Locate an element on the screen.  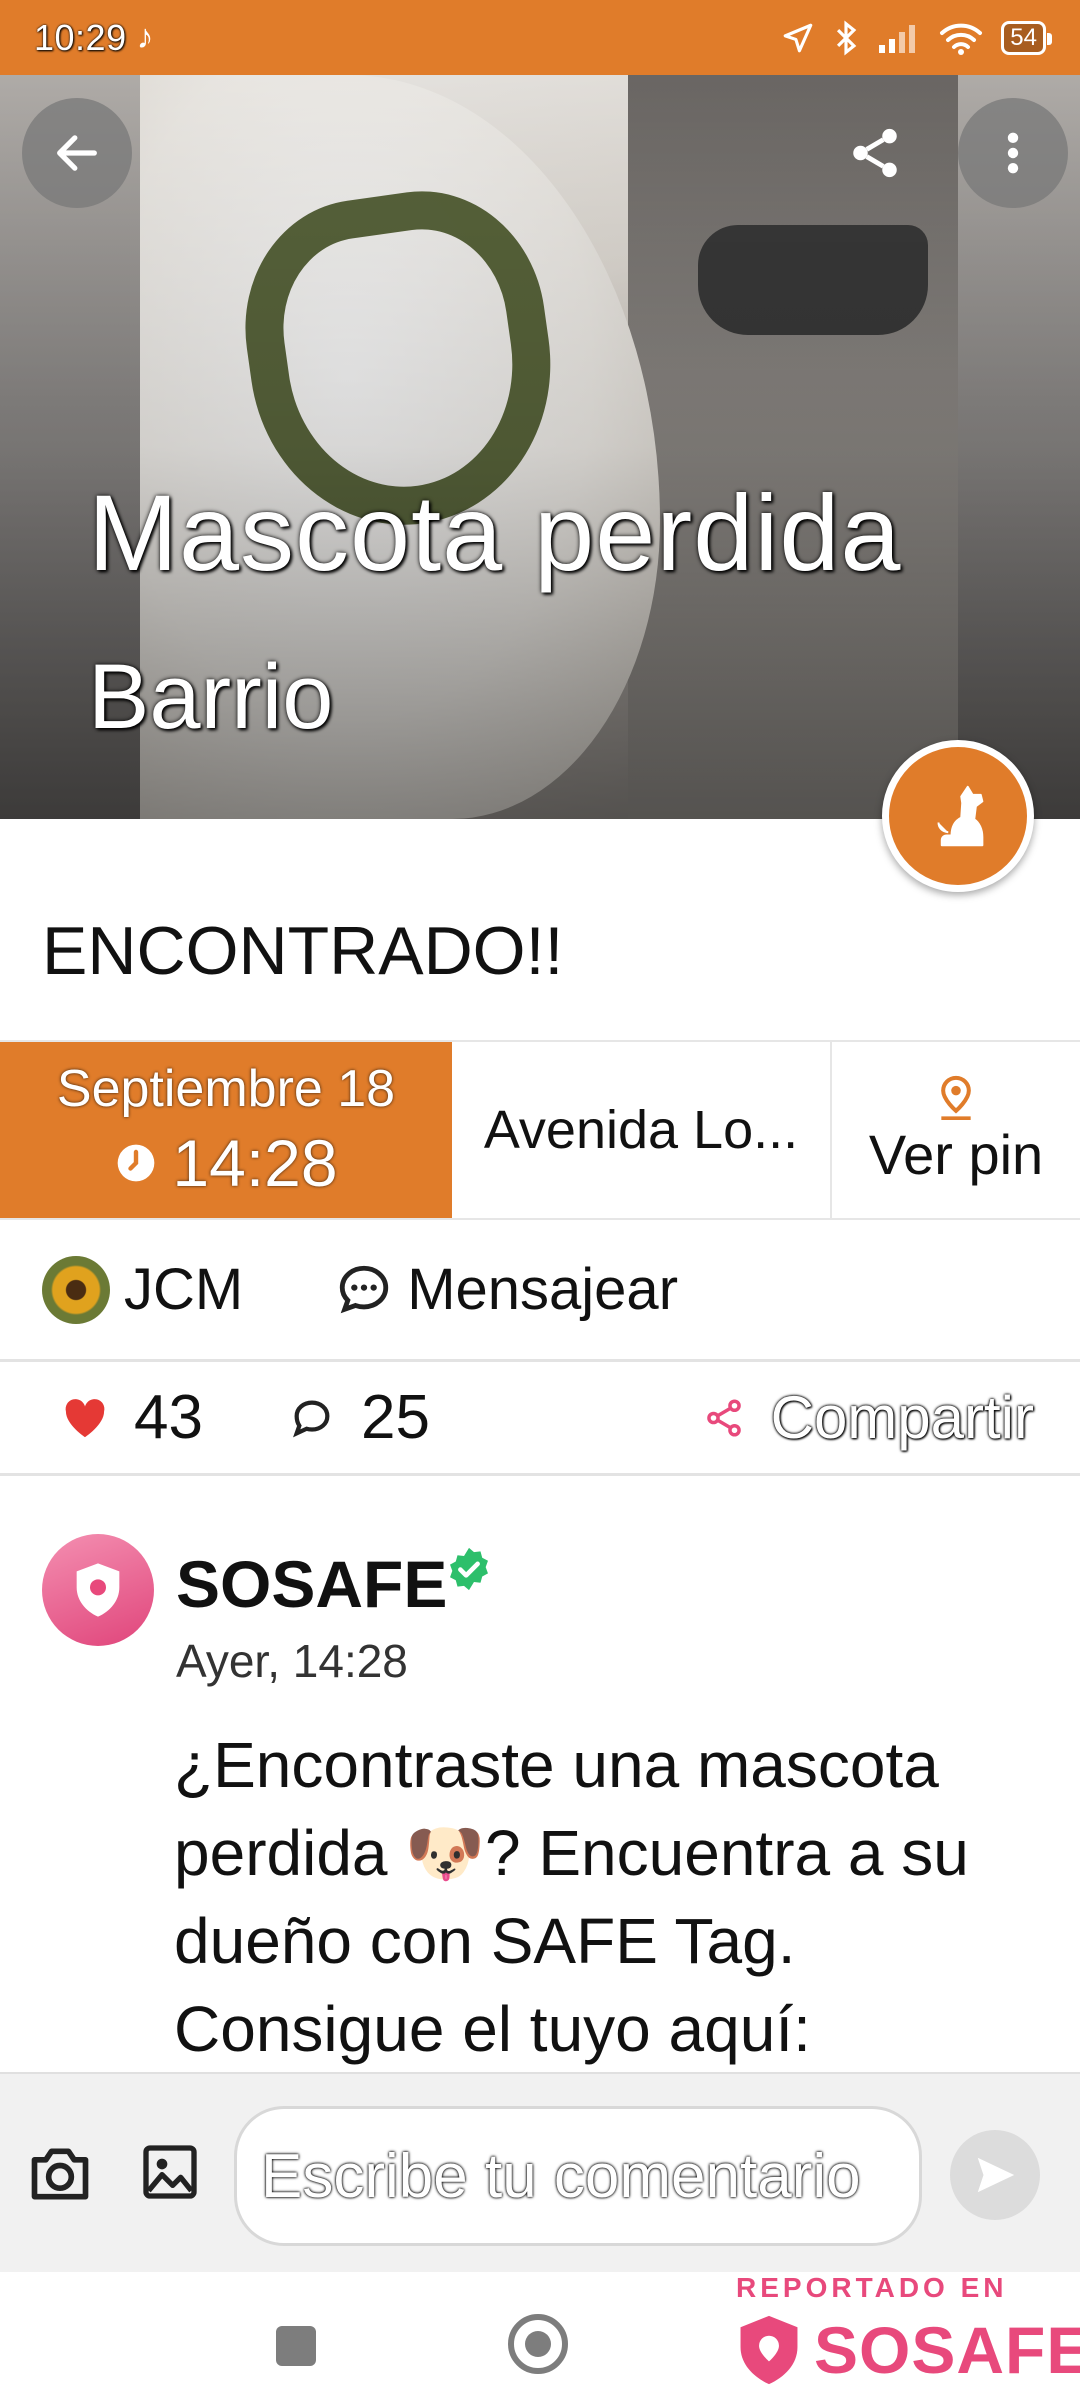
message-label: Mensajear is located at coordinates (543, 1289).